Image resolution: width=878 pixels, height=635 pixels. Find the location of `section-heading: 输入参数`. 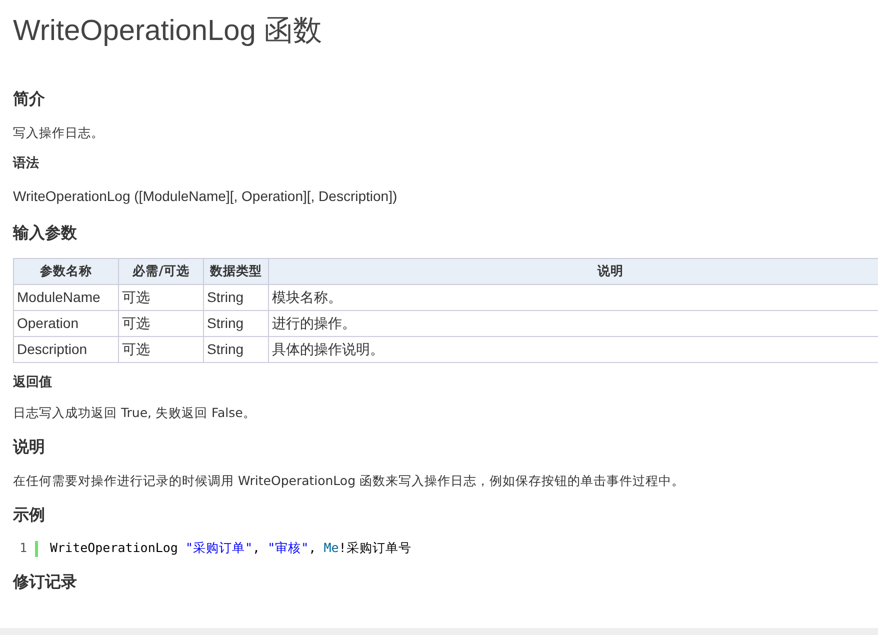

section-heading: 输入参数 is located at coordinates (45, 233).